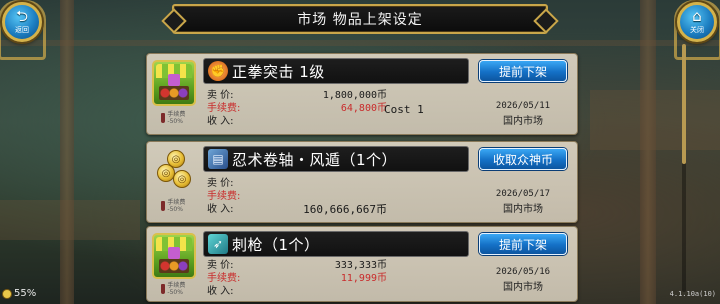 This screenshot has width=720, height=304. What do you see at coordinates (297, 265) in the screenshot?
I see `price-row: 卖 价: 333,333币` at bounding box center [297, 265].